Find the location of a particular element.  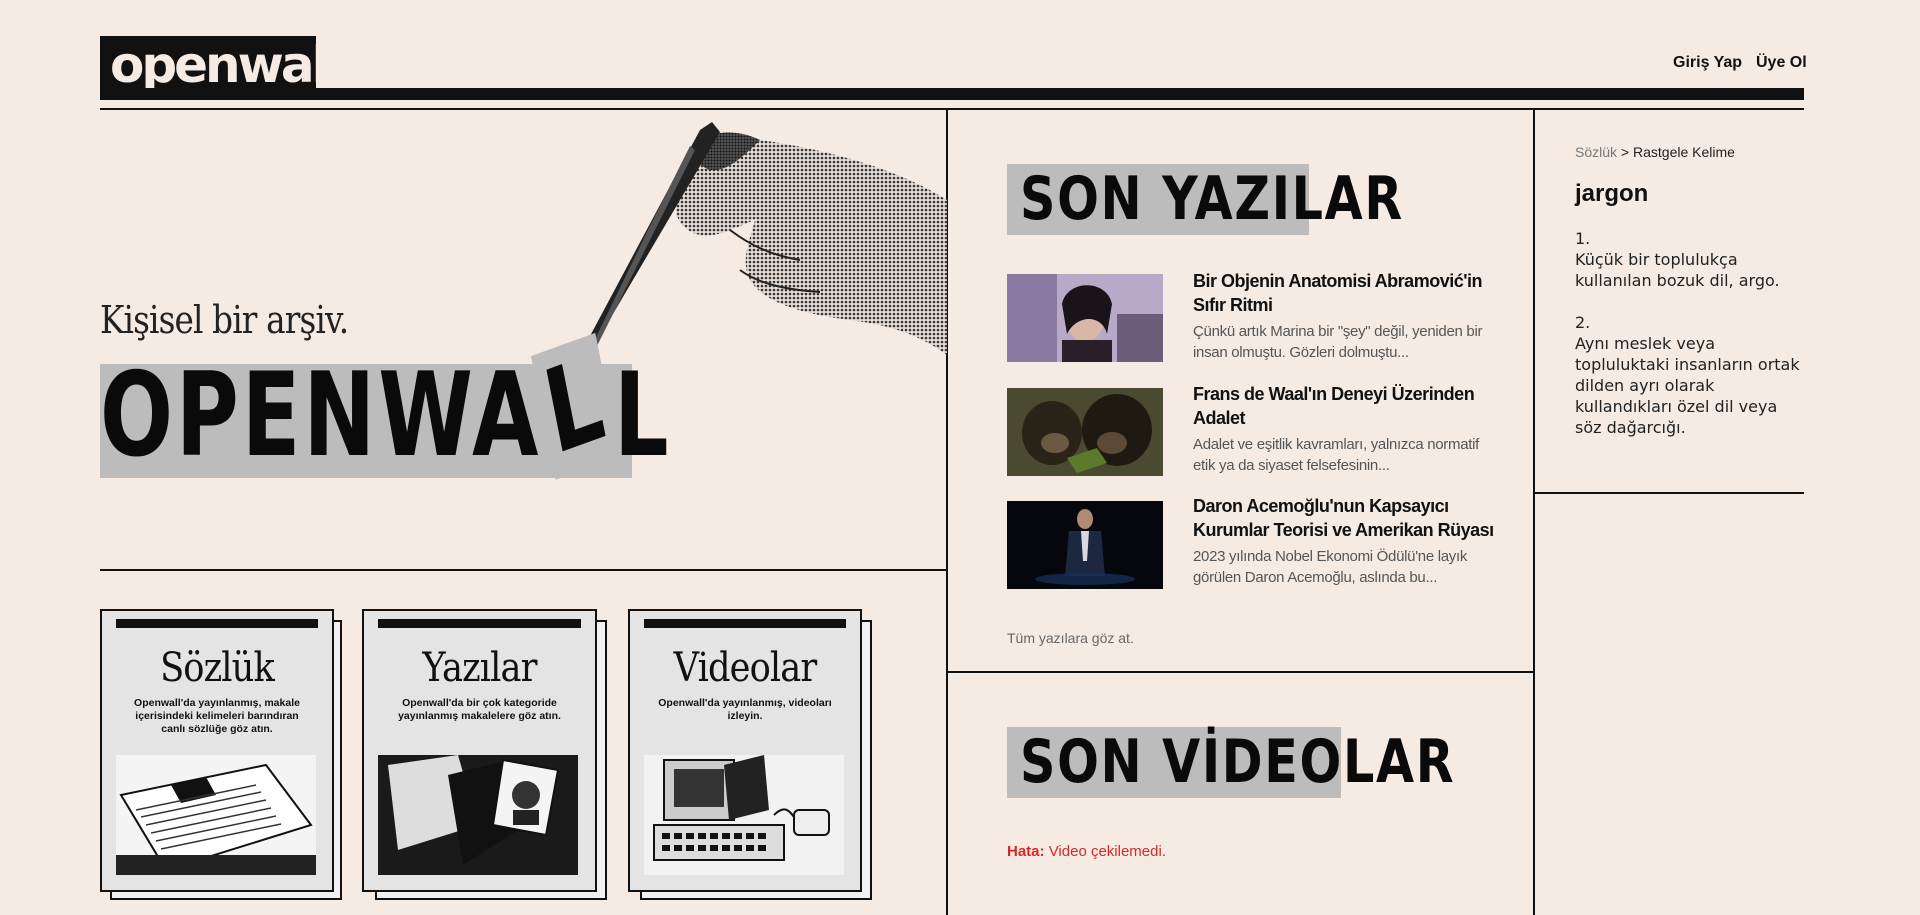

dictionary-divider is located at coordinates (1669, 493).